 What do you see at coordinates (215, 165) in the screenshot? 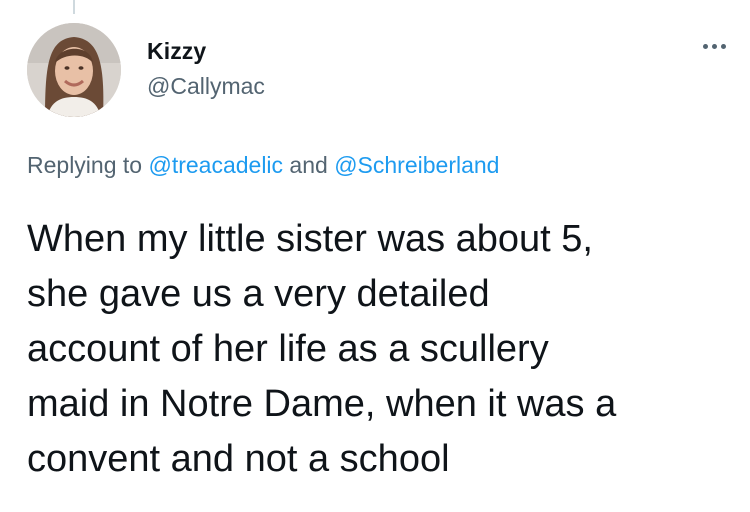
I see `mention-link-treacadelic: @treacadelic` at bounding box center [215, 165].